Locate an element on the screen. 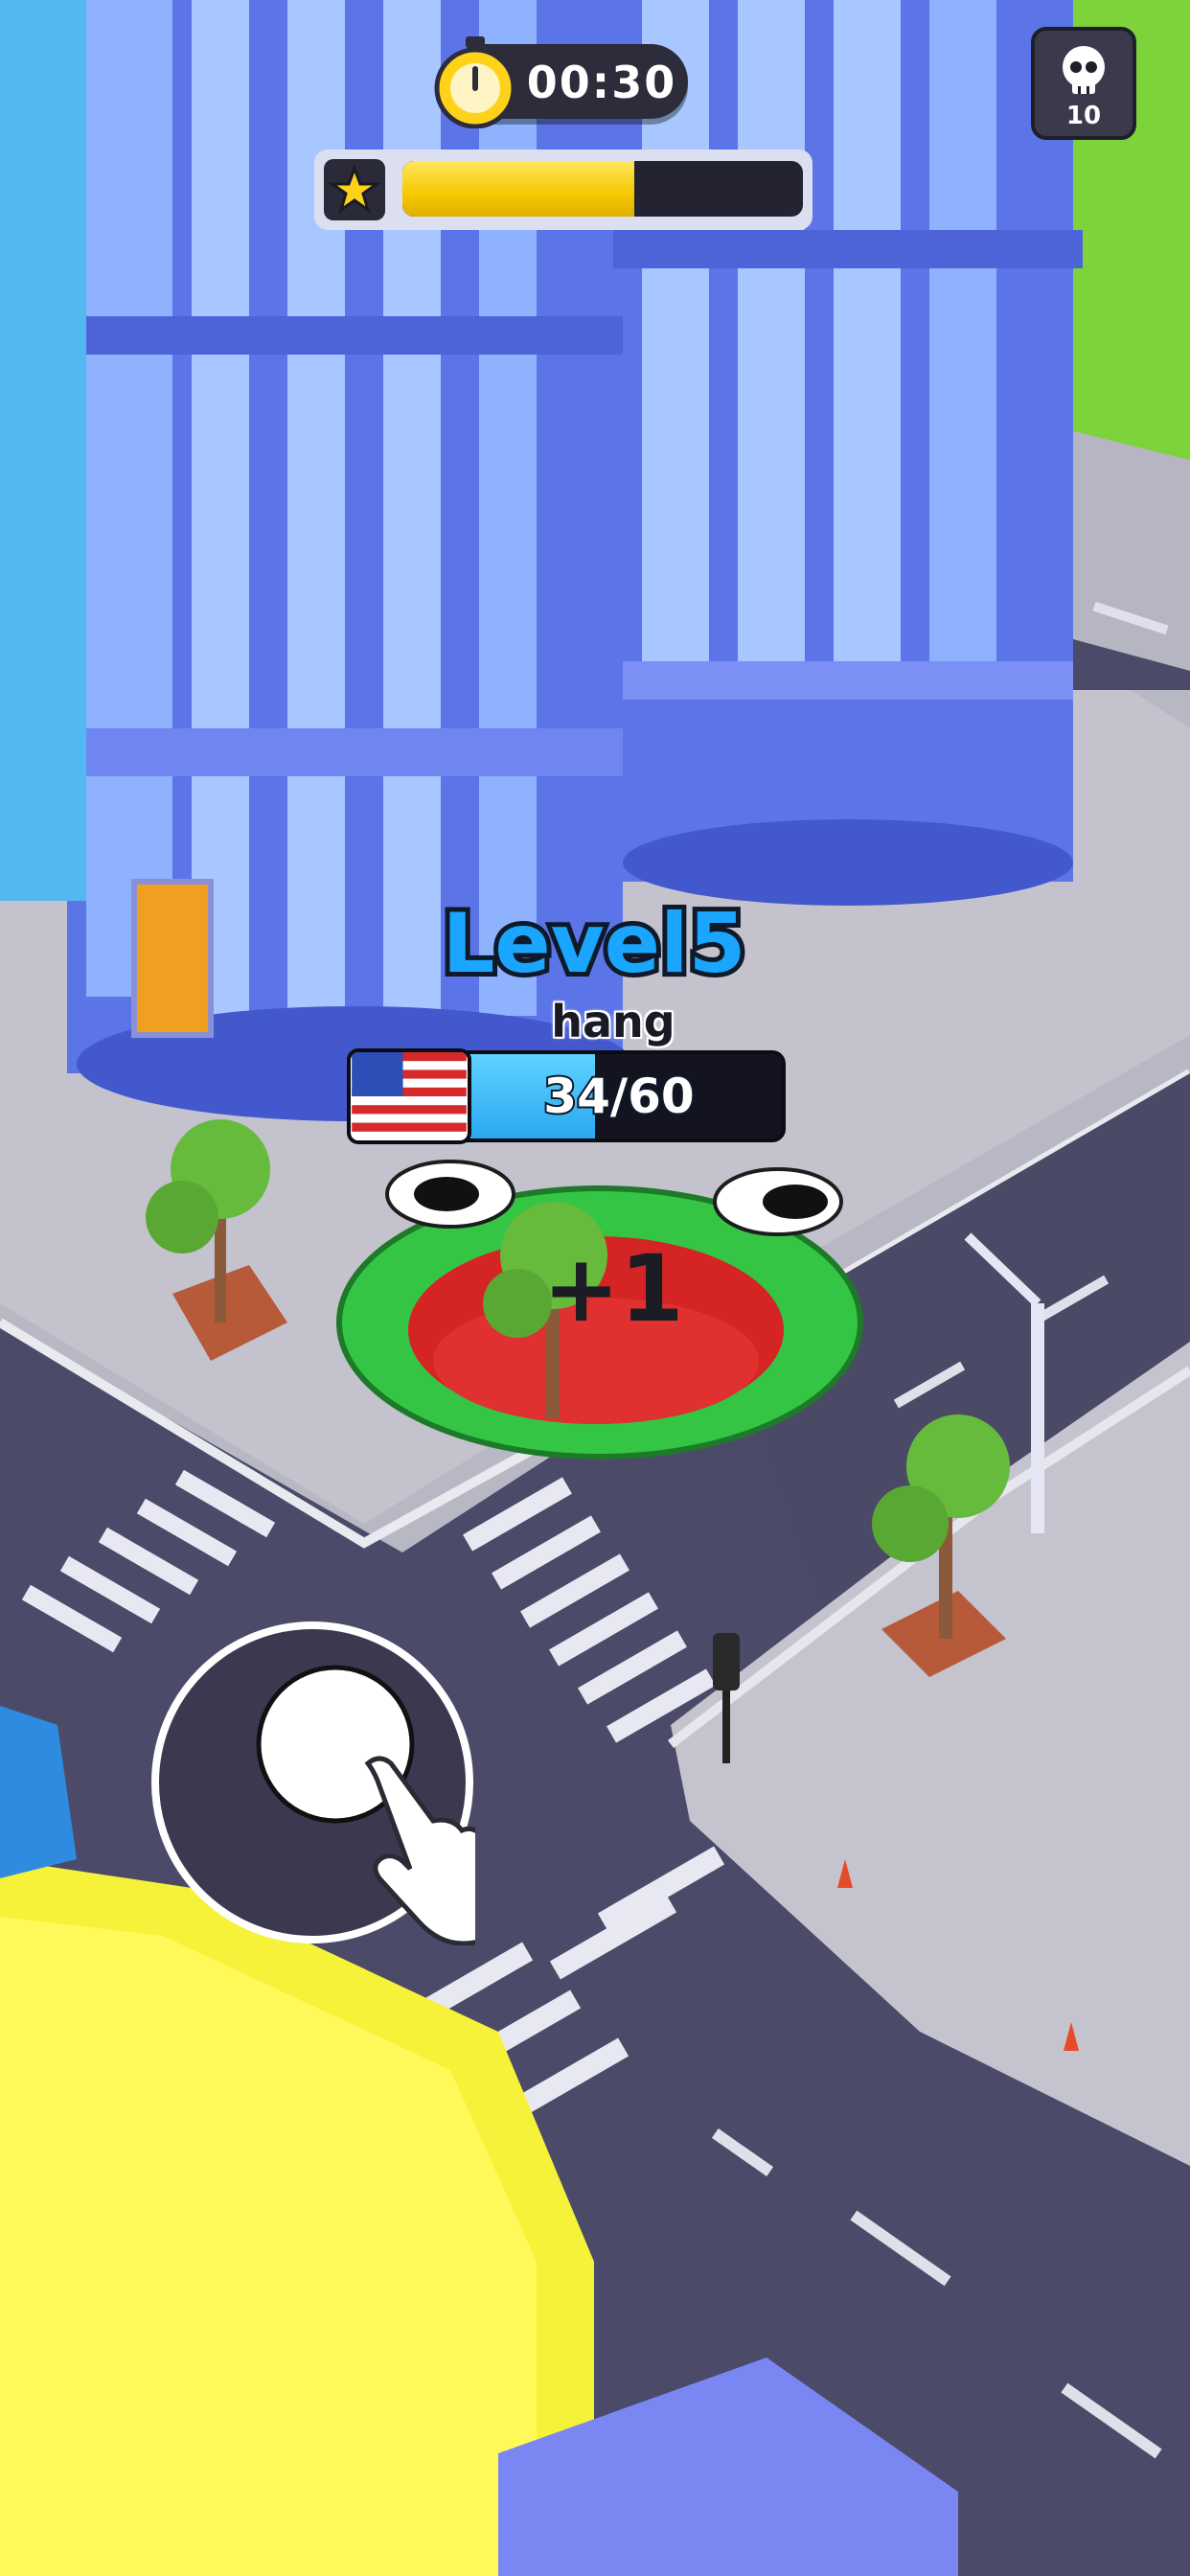 This screenshot has width=1190, height=2576. skull-icon is located at coordinates (1084, 70).